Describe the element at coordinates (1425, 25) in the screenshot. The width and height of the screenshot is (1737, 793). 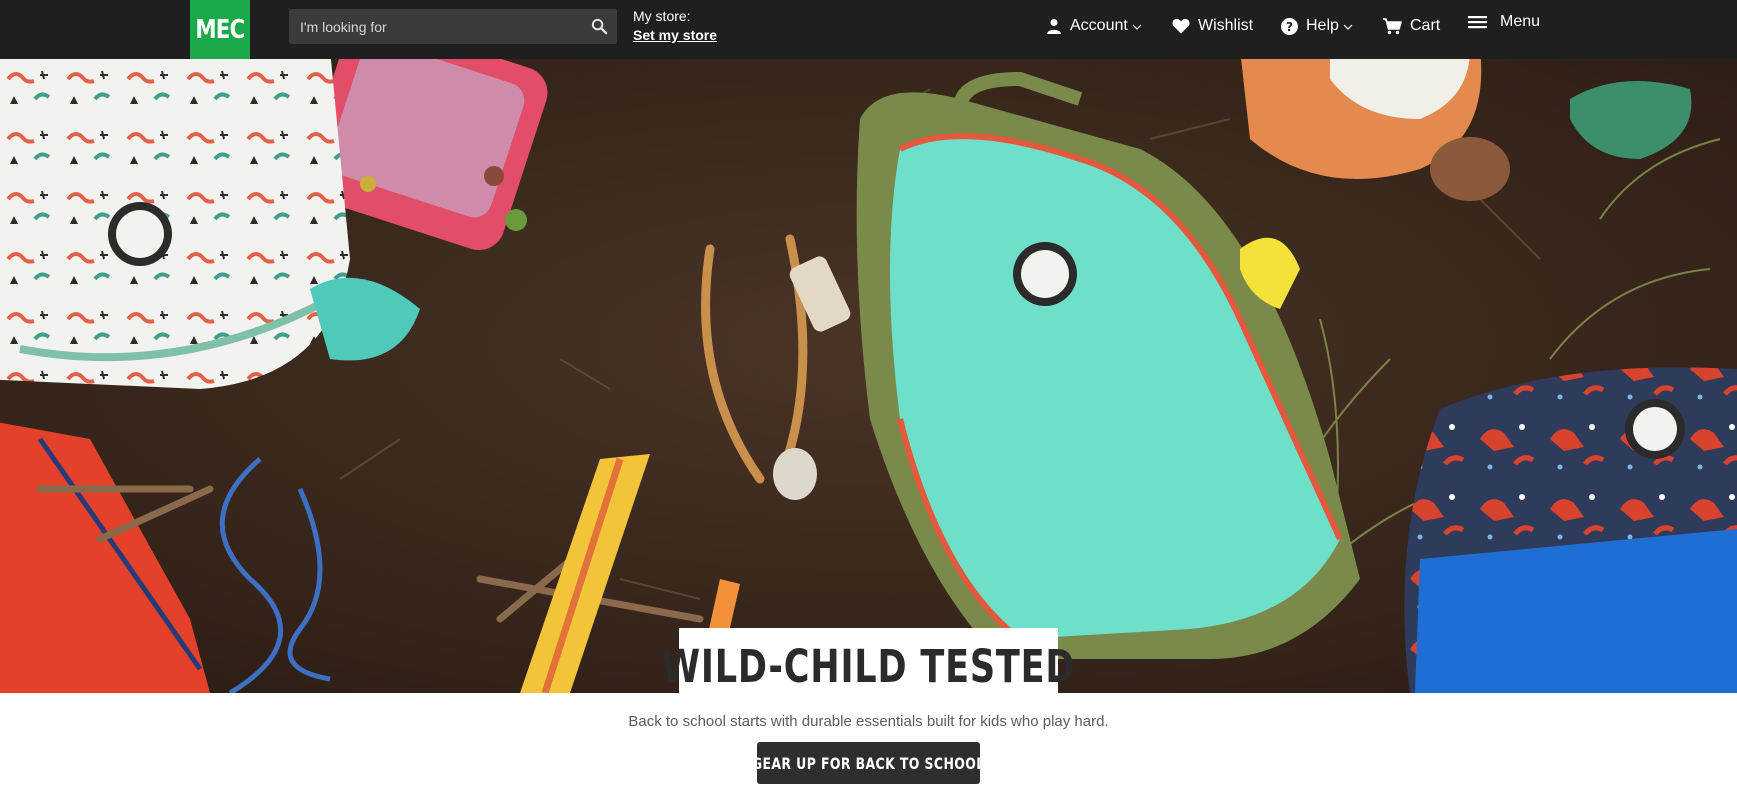
I see `cart-label: Cart` at that location.